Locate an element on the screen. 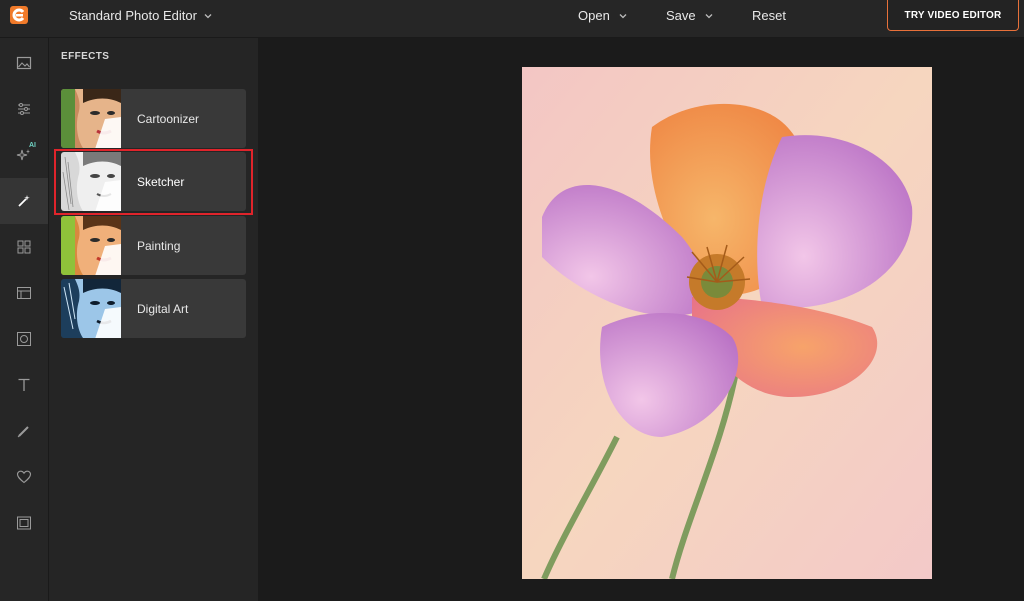 This screenshot has height=601, width=1024. ai-sparkle-icon is located at coordinates (23, 155).